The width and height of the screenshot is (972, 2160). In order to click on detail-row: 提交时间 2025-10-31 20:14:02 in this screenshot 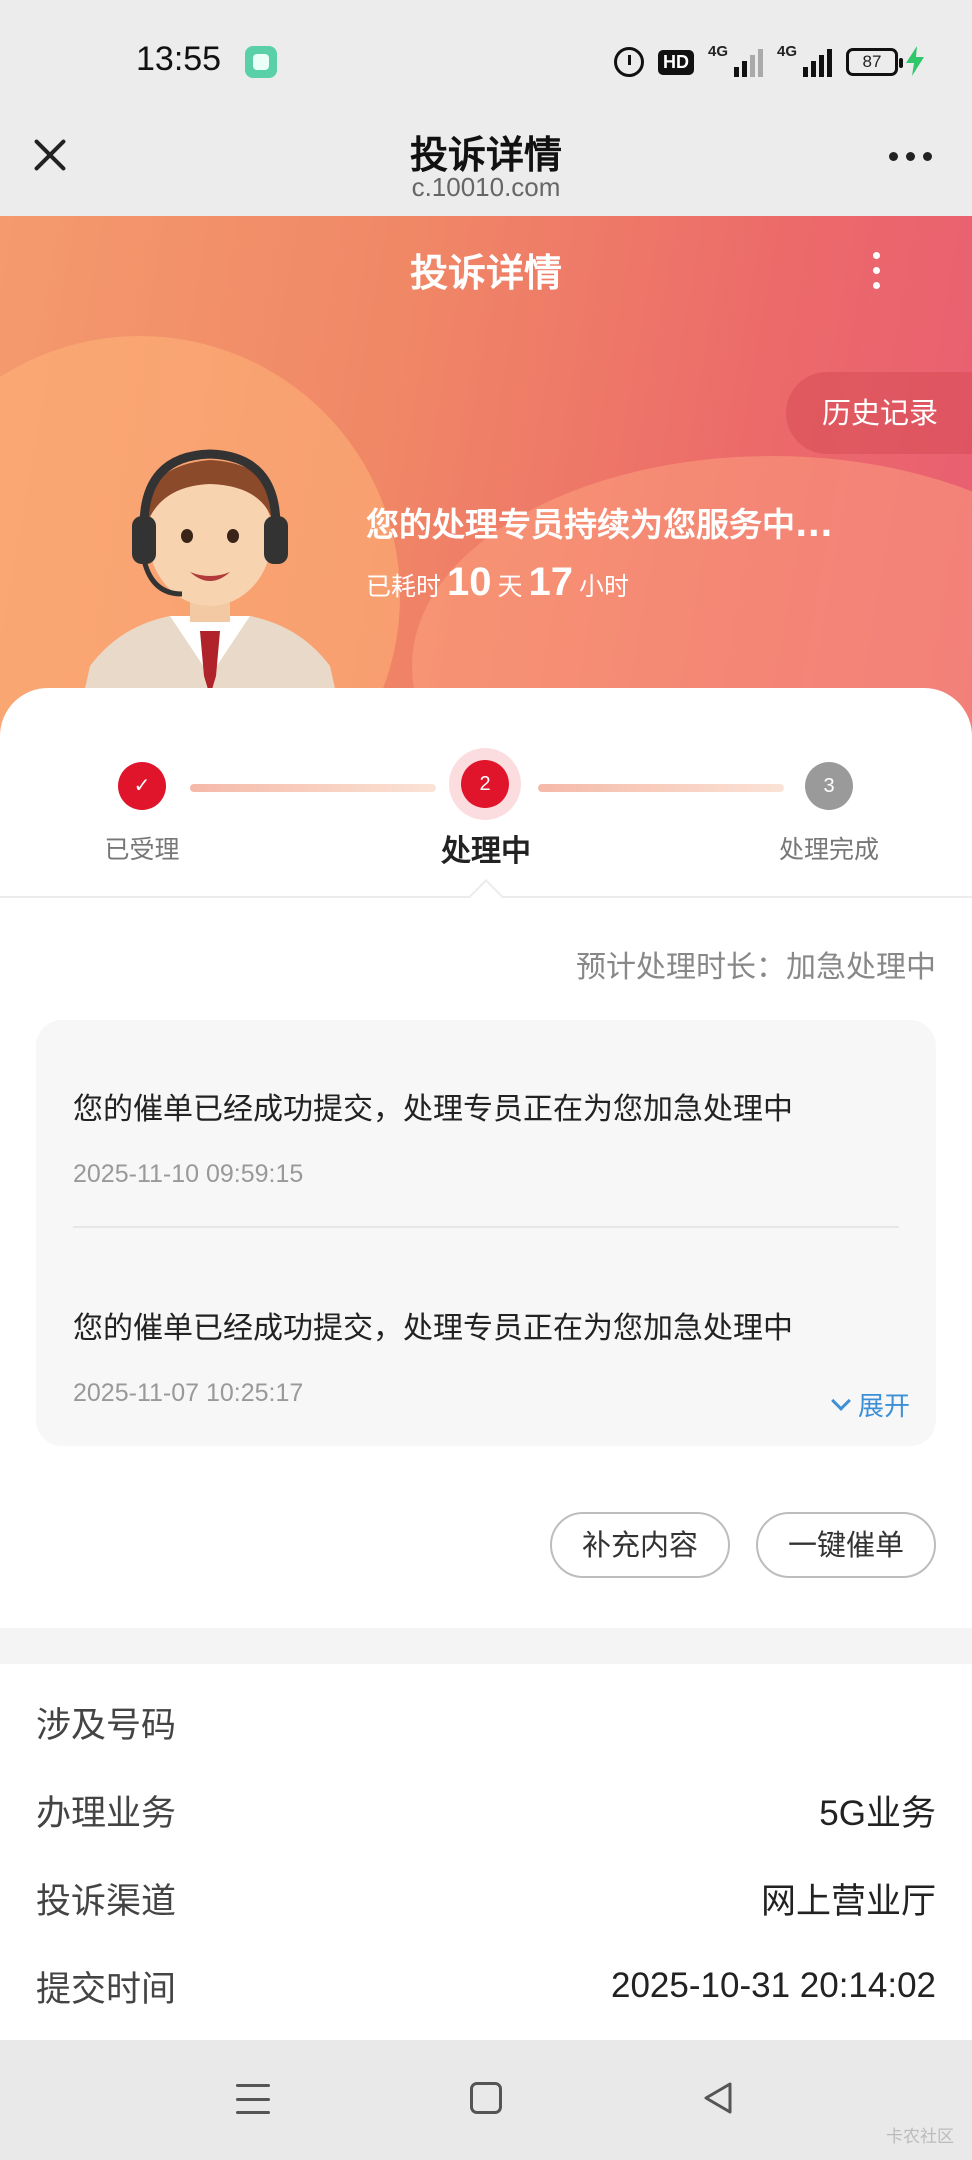, I will do `click(486, 1986)`.